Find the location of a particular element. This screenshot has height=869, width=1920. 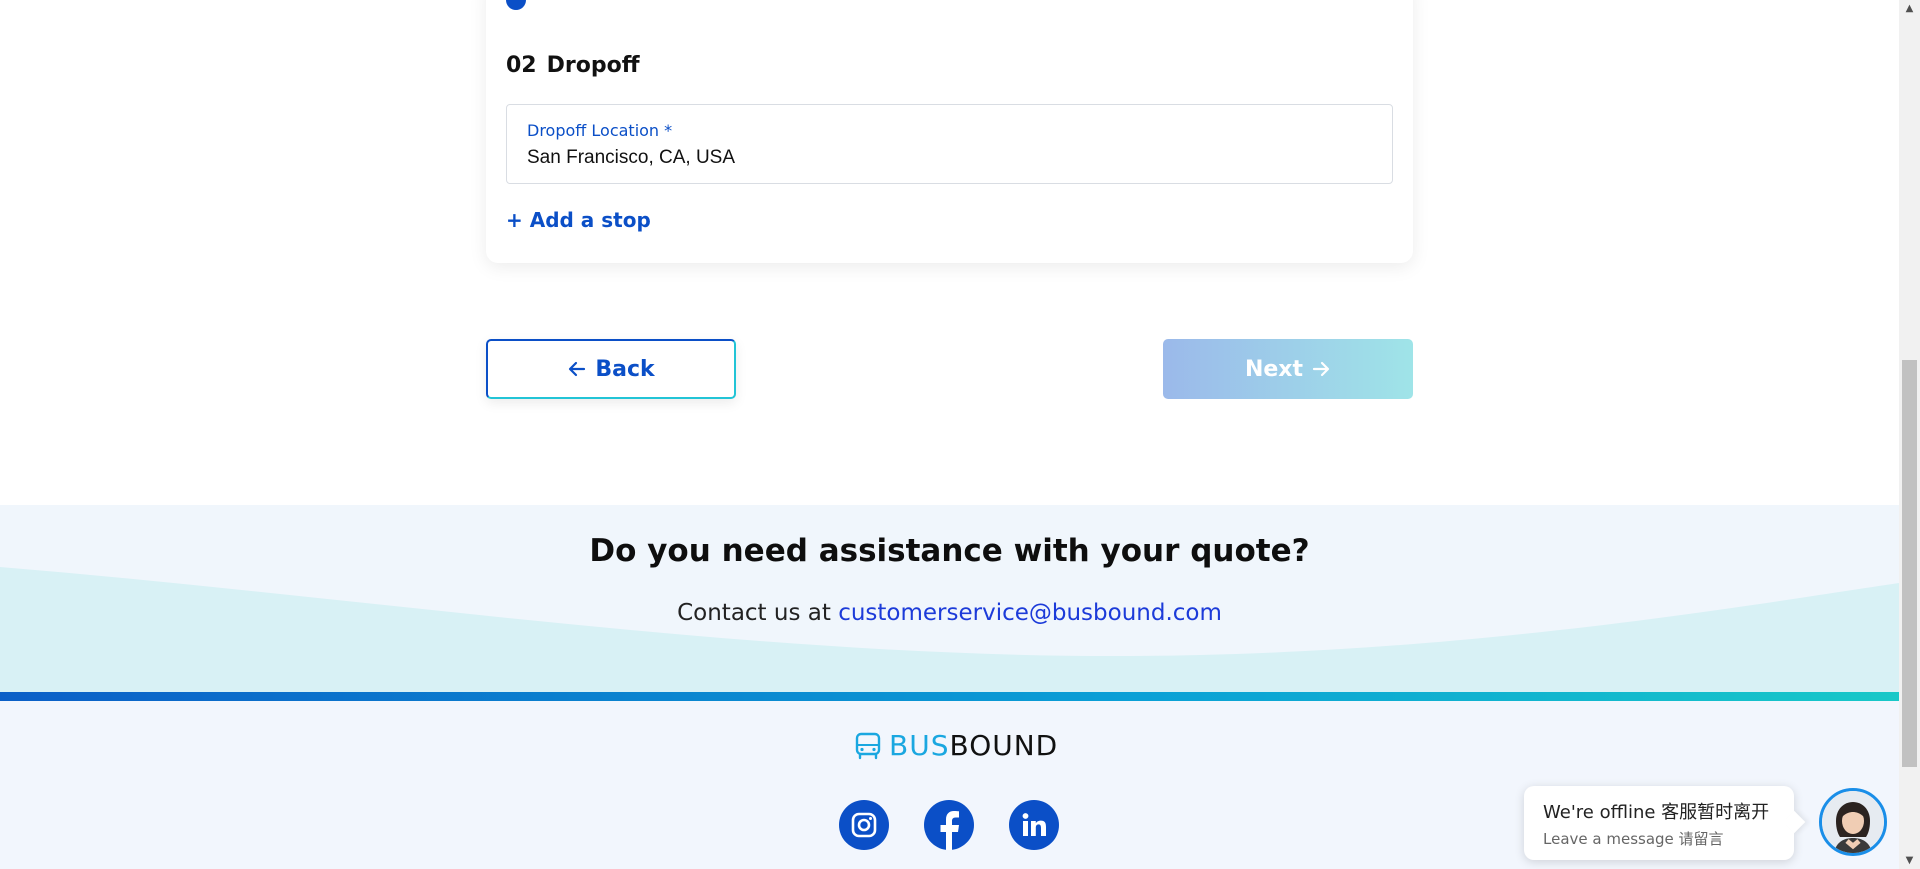

timeline-dot is located at coordinates (516, 5).